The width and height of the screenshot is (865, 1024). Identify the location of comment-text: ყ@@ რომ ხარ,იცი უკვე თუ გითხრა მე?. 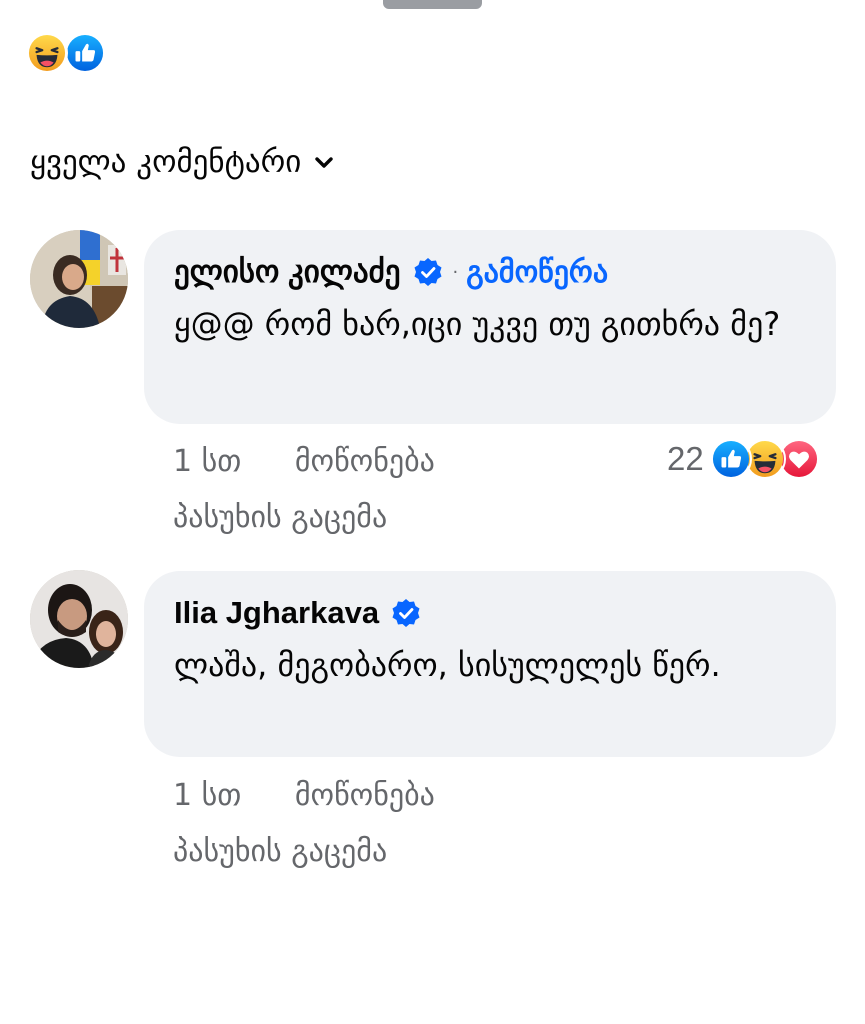
(477, 324).